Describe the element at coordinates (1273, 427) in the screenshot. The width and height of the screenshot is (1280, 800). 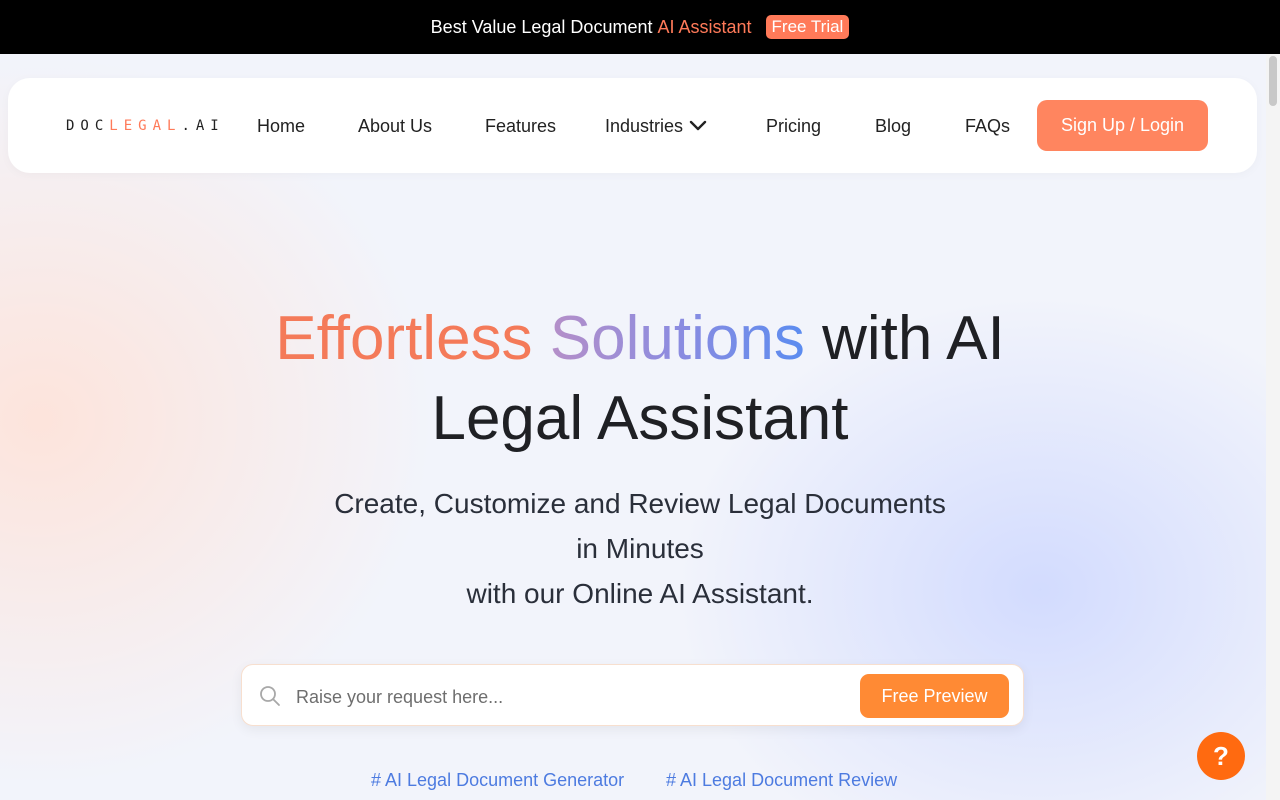
I see `scrollbar` at that location.